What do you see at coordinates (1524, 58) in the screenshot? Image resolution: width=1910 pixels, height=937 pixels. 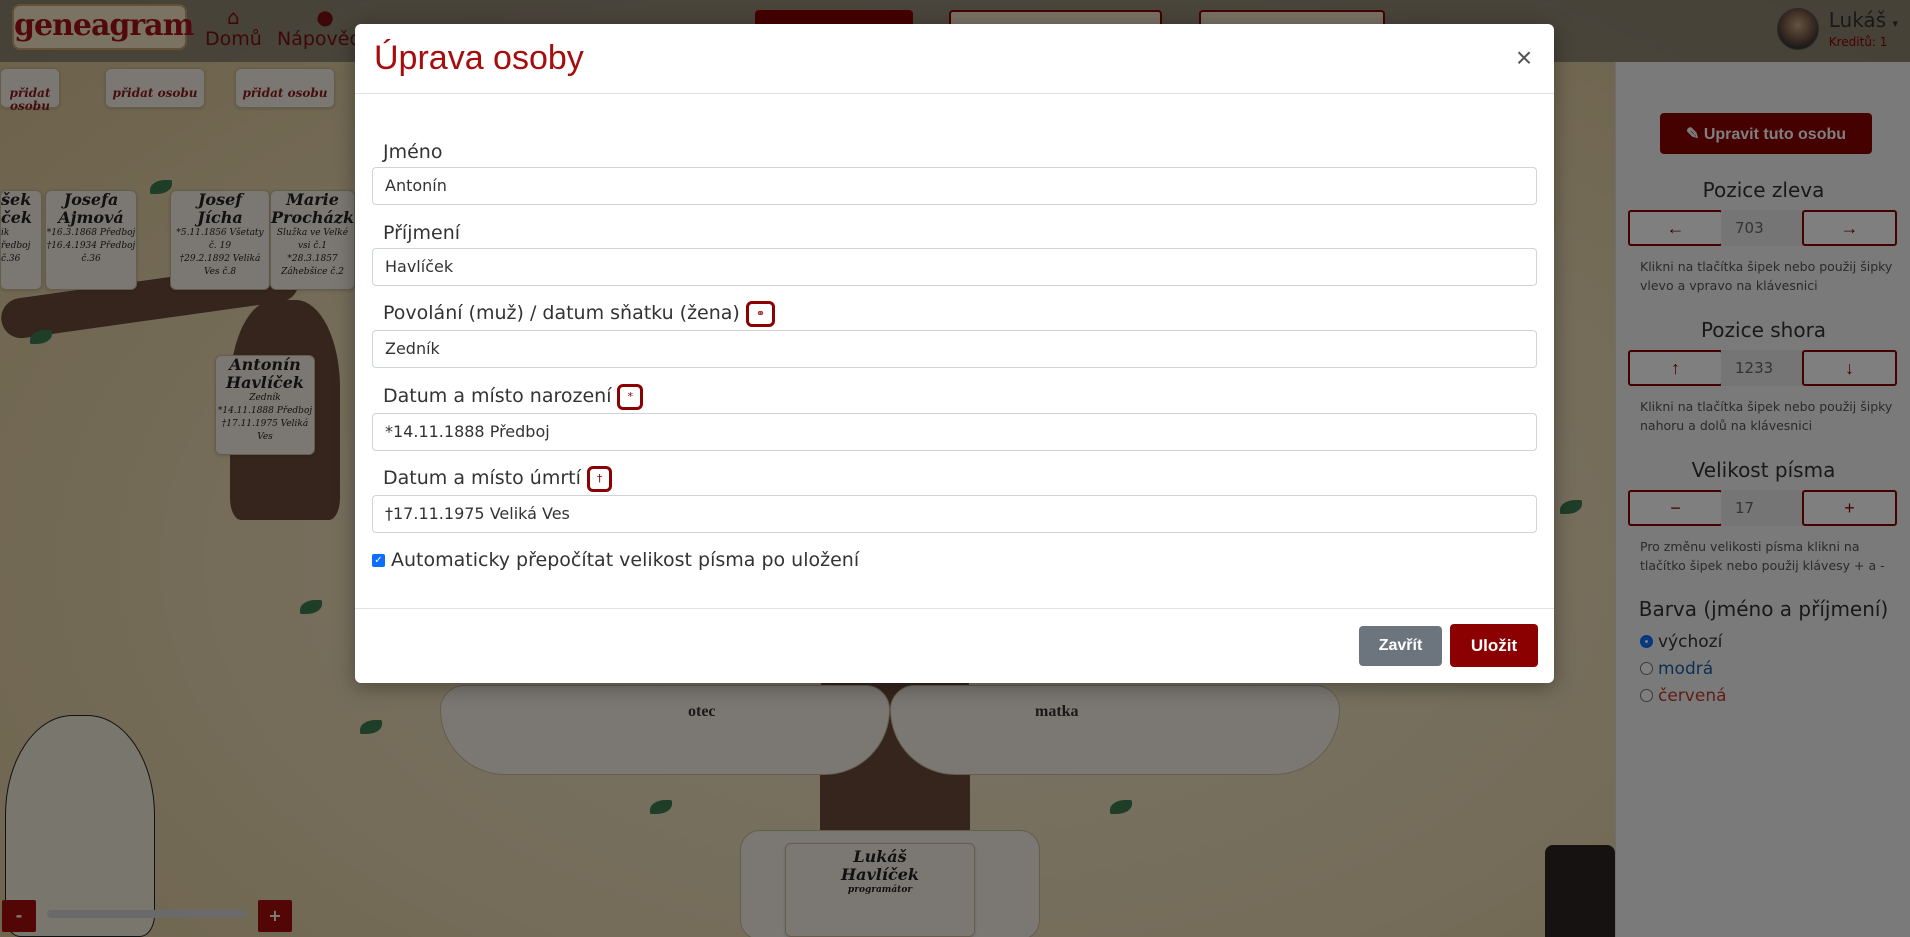 I see `close-icon: ×` at bounding box center [1524, 58].